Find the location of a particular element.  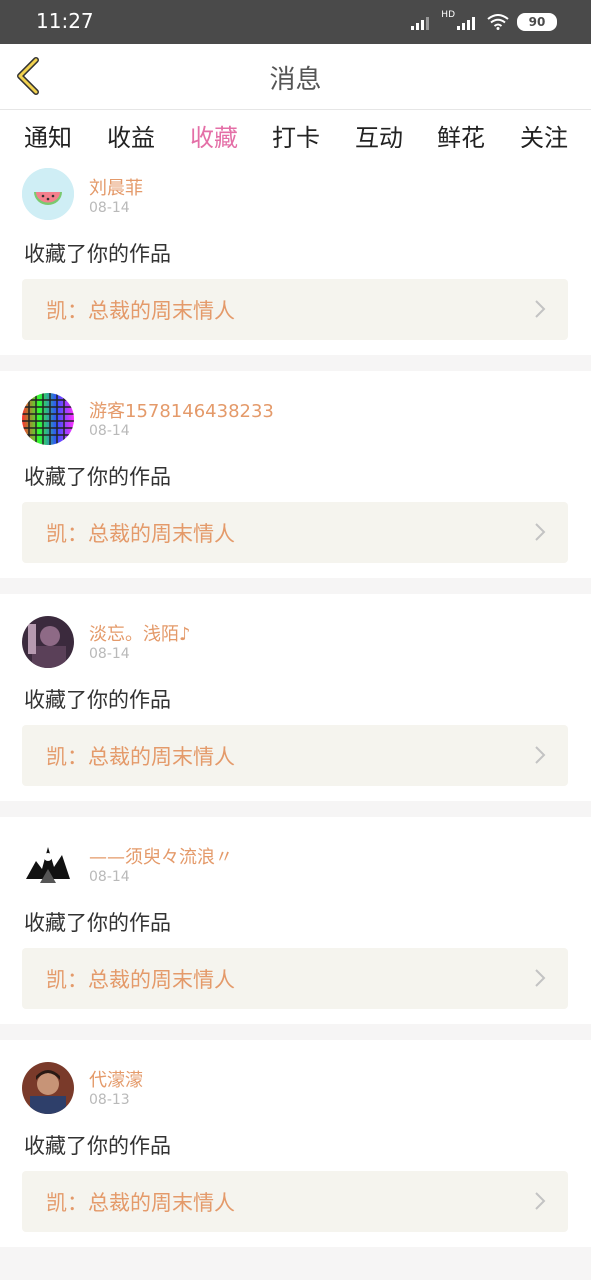

top-bar: 消息 is located at coordinates (295, 77).